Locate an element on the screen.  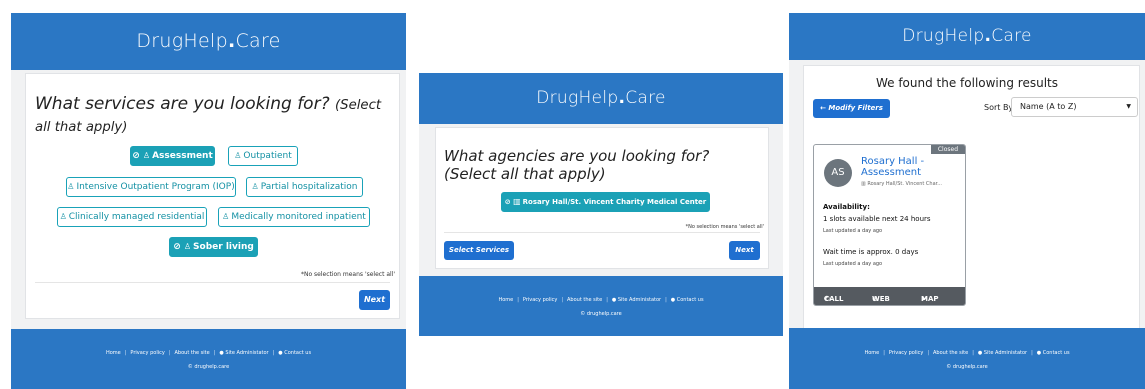
option-sober-living: ⊘ ♙ Sober living is located at coordinates (213, 247).